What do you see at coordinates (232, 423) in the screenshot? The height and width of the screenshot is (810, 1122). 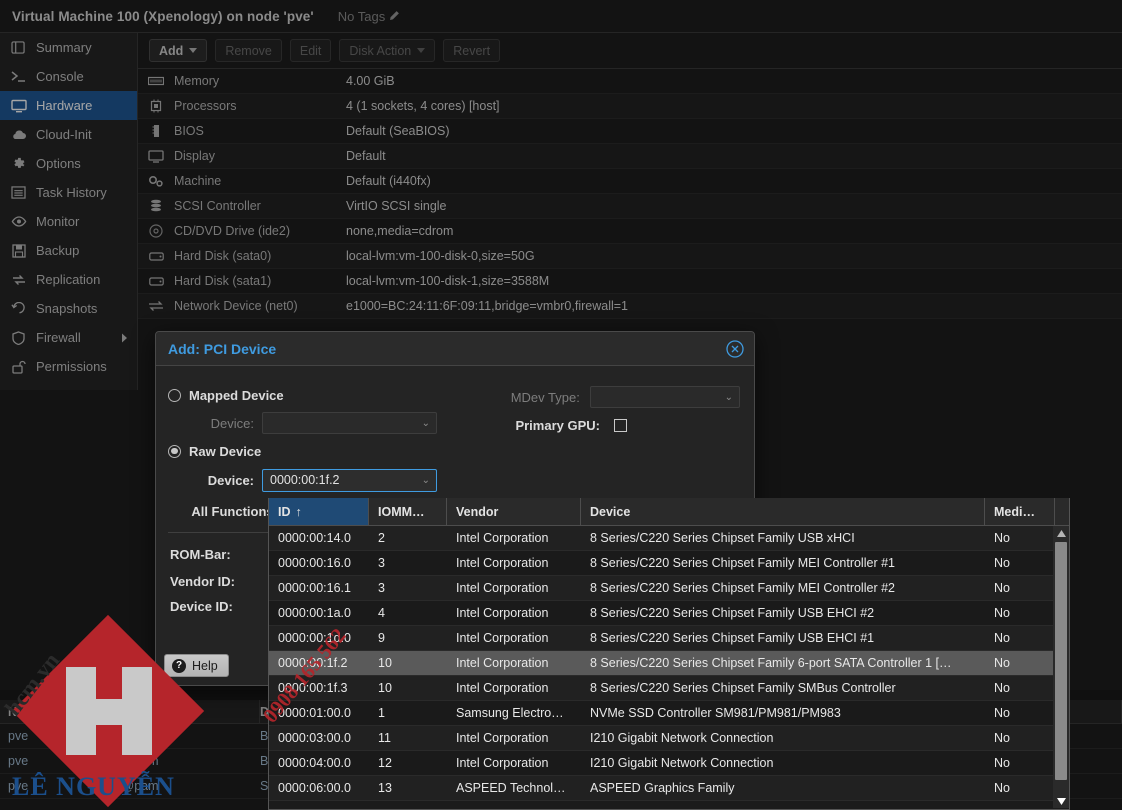 I see `mapped-device-field-label: Device:` at bounding box center [232, 423].